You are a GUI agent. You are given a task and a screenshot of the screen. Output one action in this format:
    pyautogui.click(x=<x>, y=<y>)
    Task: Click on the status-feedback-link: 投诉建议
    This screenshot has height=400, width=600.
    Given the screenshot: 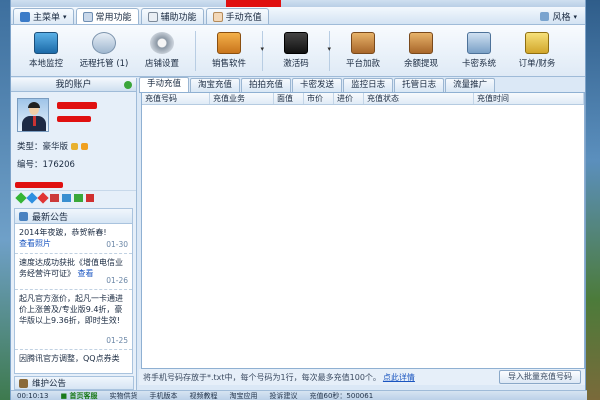 What is the action you would take?
    pyautogui.click(x=284, y=395)
    